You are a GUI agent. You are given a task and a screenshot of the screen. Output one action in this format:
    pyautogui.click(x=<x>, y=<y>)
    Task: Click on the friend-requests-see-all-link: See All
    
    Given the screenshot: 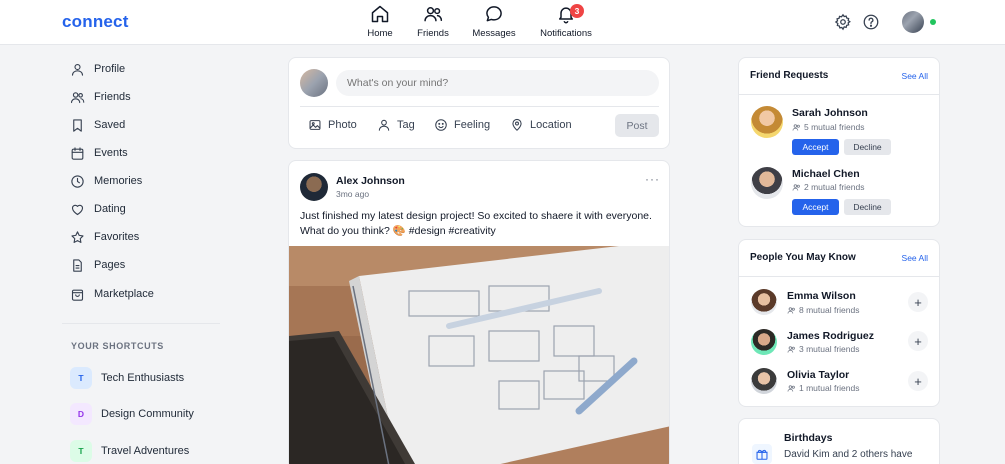 What is the action you would take?
    pyautogui.click(x=915, y=76)
    